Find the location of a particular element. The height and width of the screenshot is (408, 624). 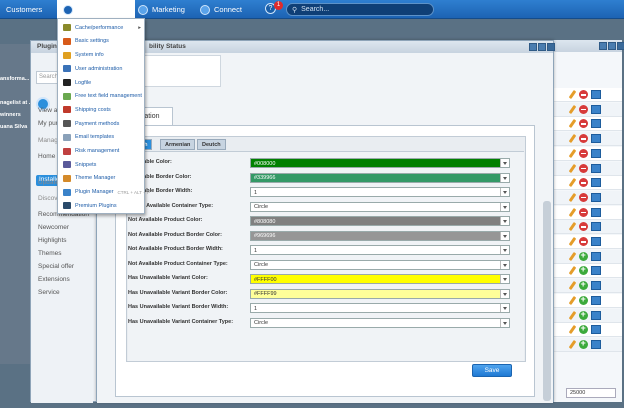

field-input: #969696 is located at coordinates (380, 235).